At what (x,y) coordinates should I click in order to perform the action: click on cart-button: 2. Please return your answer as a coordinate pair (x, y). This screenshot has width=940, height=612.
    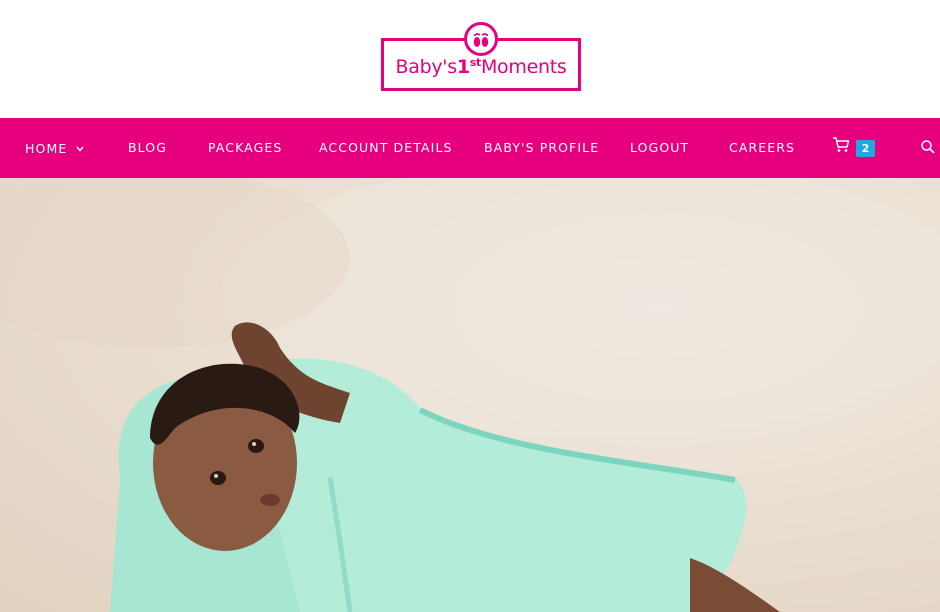
    Looking at the image, I should click on (856, 148).